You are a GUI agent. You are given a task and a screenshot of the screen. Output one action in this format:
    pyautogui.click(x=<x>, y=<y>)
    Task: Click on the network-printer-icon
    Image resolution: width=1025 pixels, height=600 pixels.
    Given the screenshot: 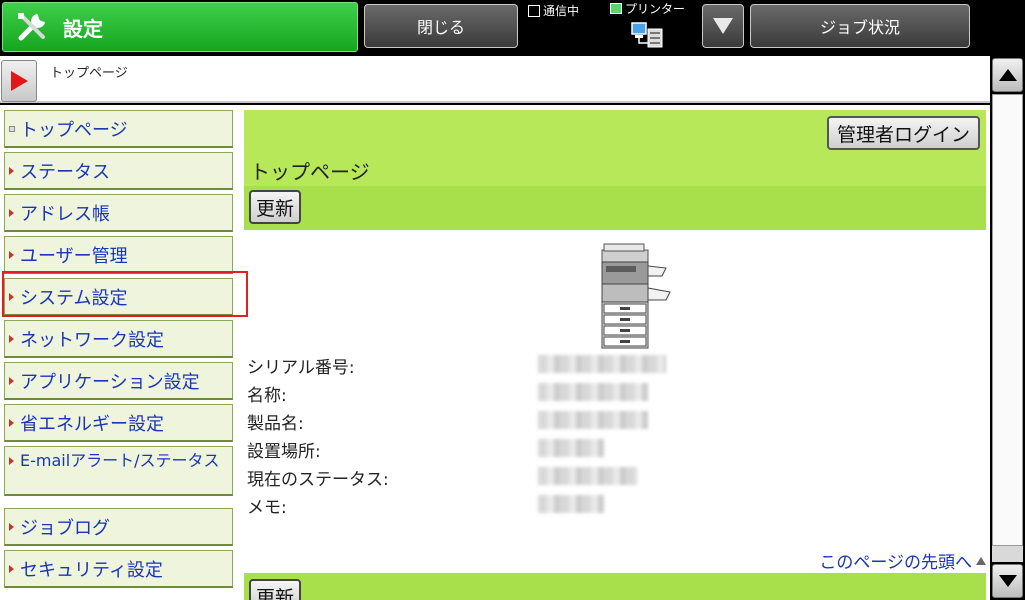 What is the action you would take?
    pyautogui.click(x=647, y=35)
    